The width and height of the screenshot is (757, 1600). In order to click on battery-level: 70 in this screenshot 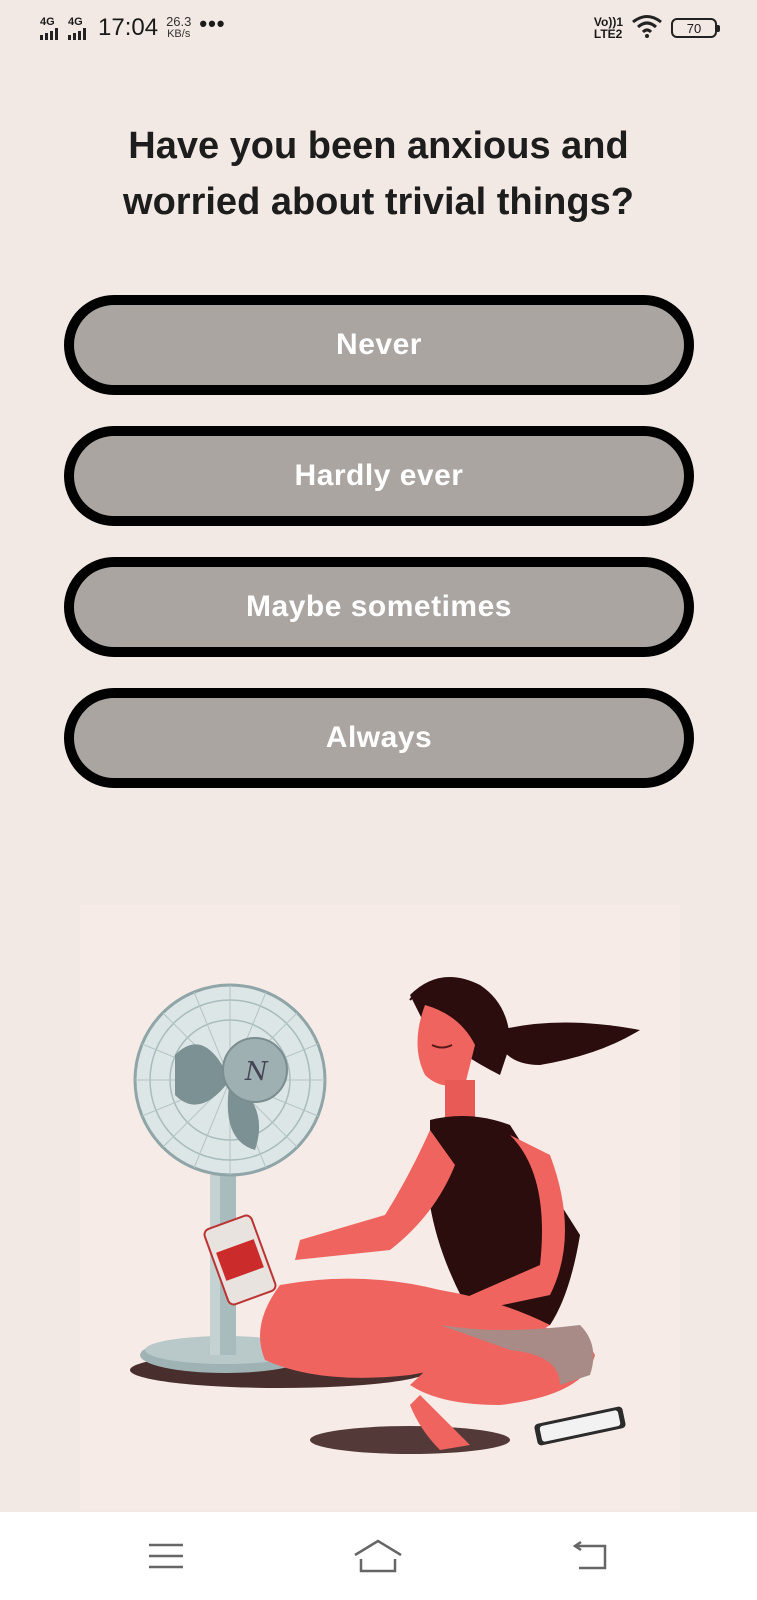, I will do `click(694, 28)`.